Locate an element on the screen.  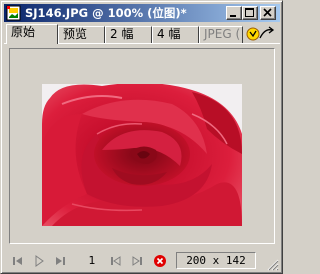
play-icon is located at coordinates (39, 261).